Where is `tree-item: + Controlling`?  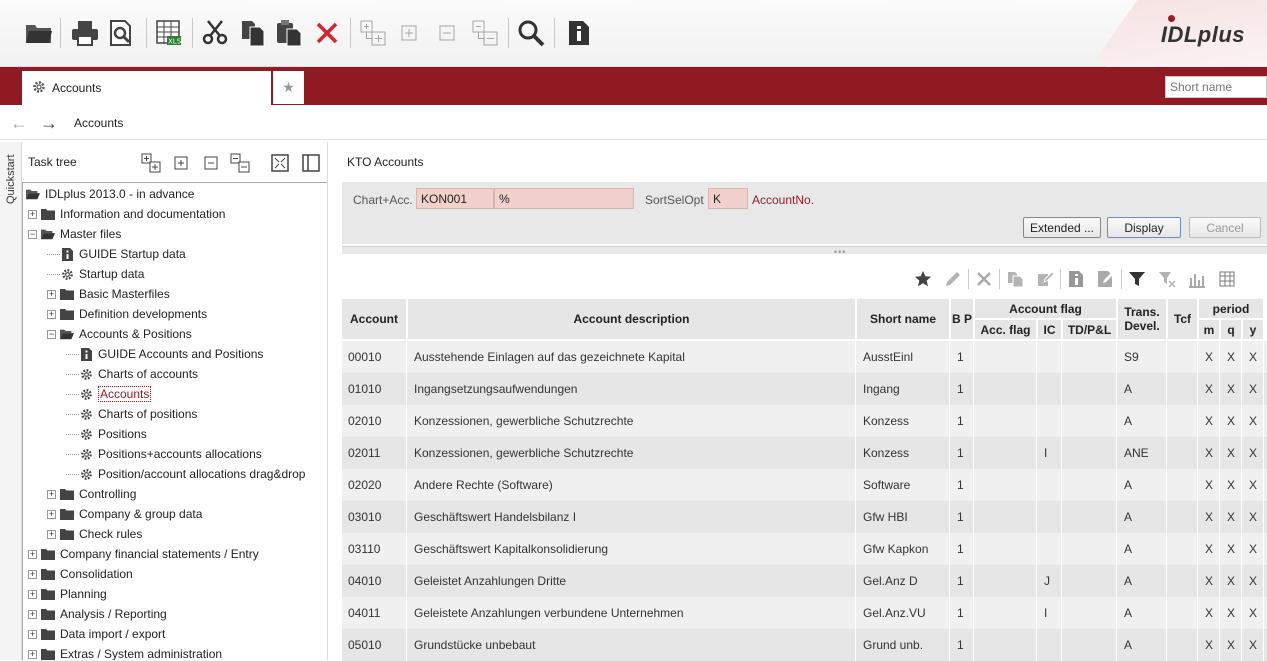 tree-item: + Controlling is located at coordinates (91, 494).